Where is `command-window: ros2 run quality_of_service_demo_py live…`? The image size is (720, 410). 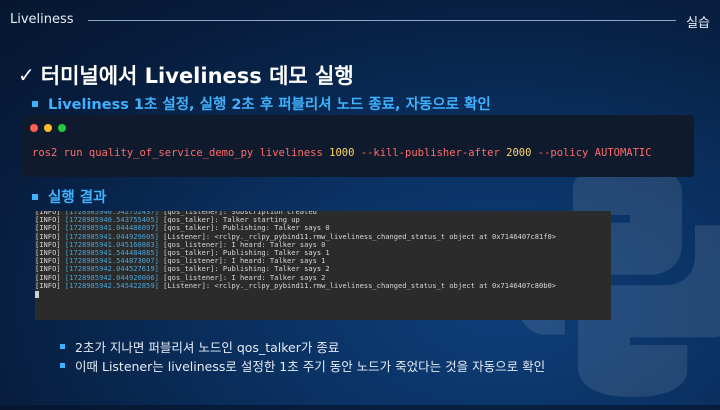 command-window: ros2 run quality_of_service_demo_py live… is located at coordinates (358, 146).